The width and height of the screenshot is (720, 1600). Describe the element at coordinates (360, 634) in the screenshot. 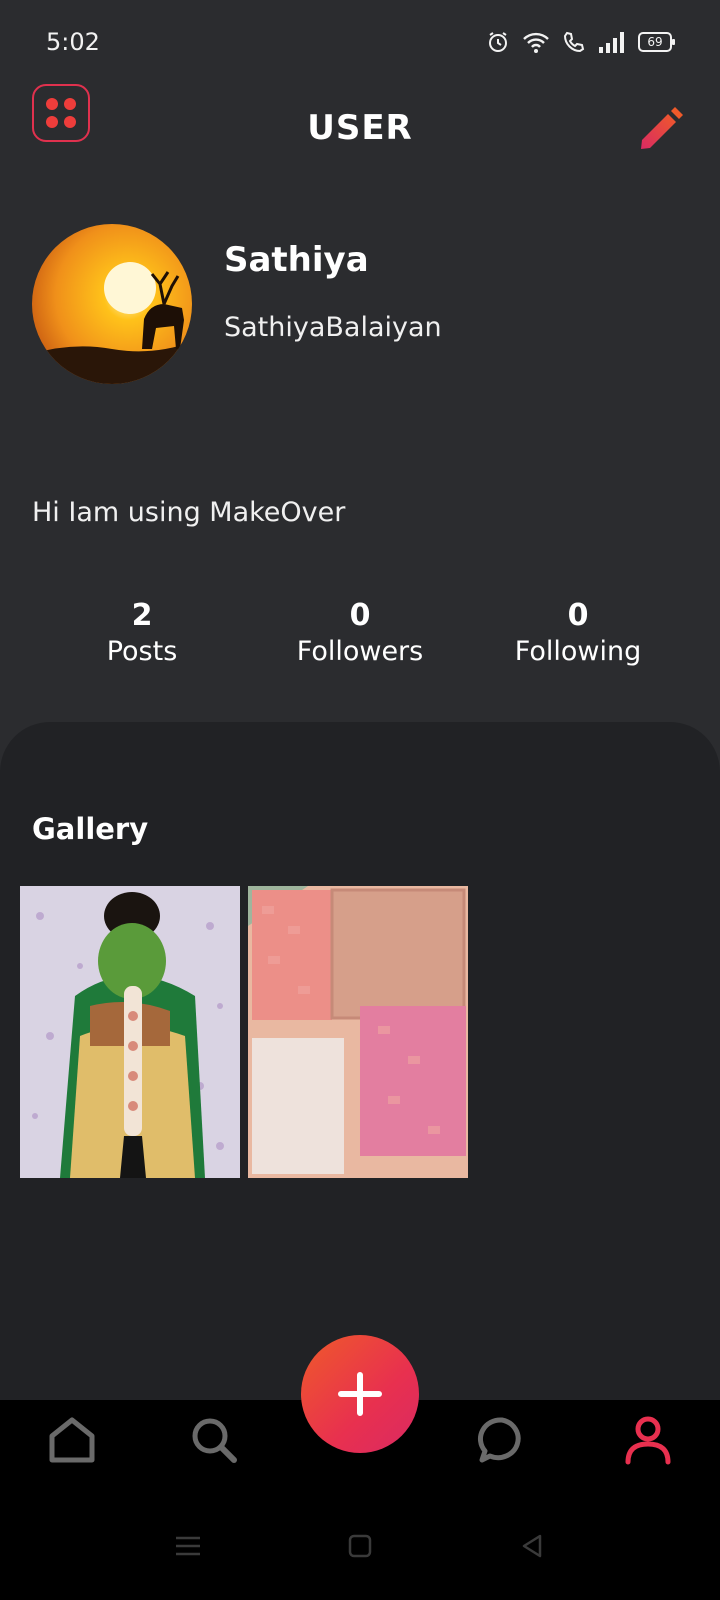

I see `stat-followers: 0 Followers` at that location.